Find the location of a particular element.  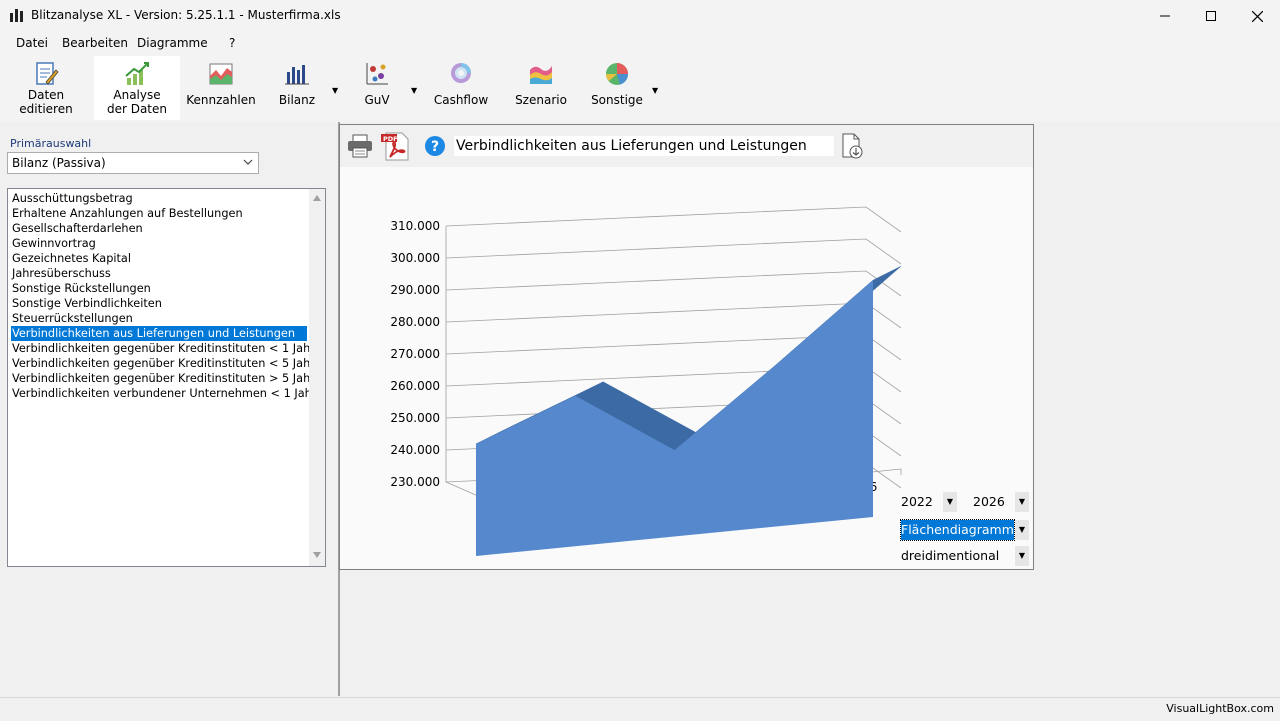

close-icon is located at coordinates (1257, 16).